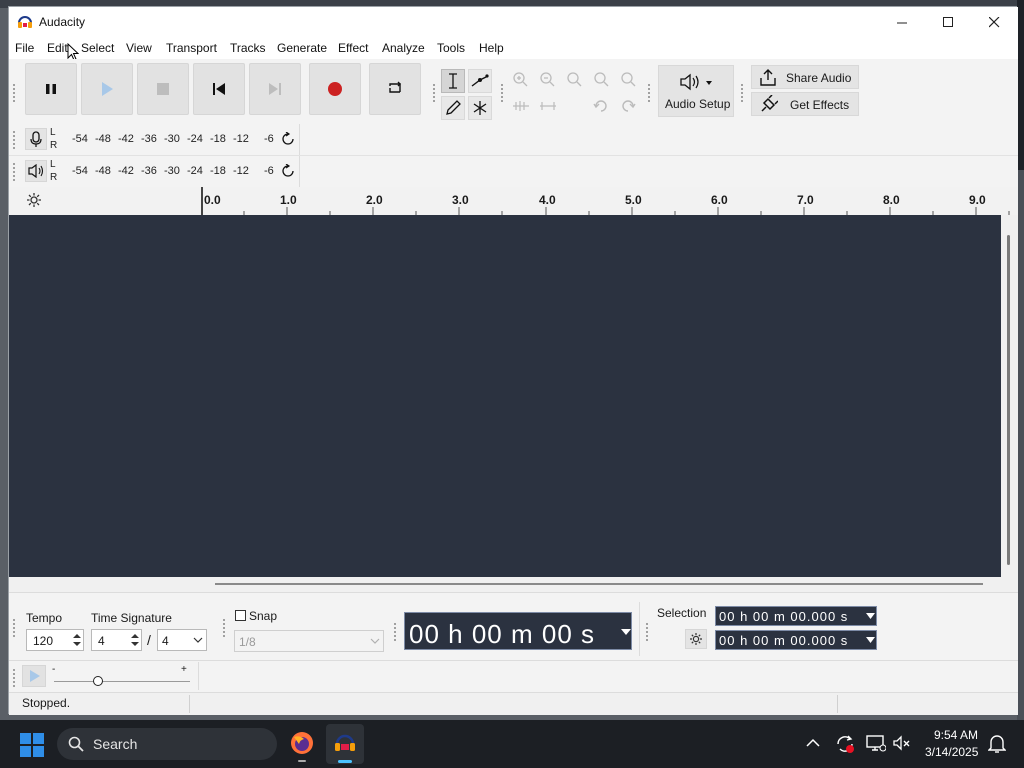 The height and width of the screenshot is (768, 1024). Describe the element at coordinates (57, 48) in the screenshot. I see `menu-edit: Edit` at that location.